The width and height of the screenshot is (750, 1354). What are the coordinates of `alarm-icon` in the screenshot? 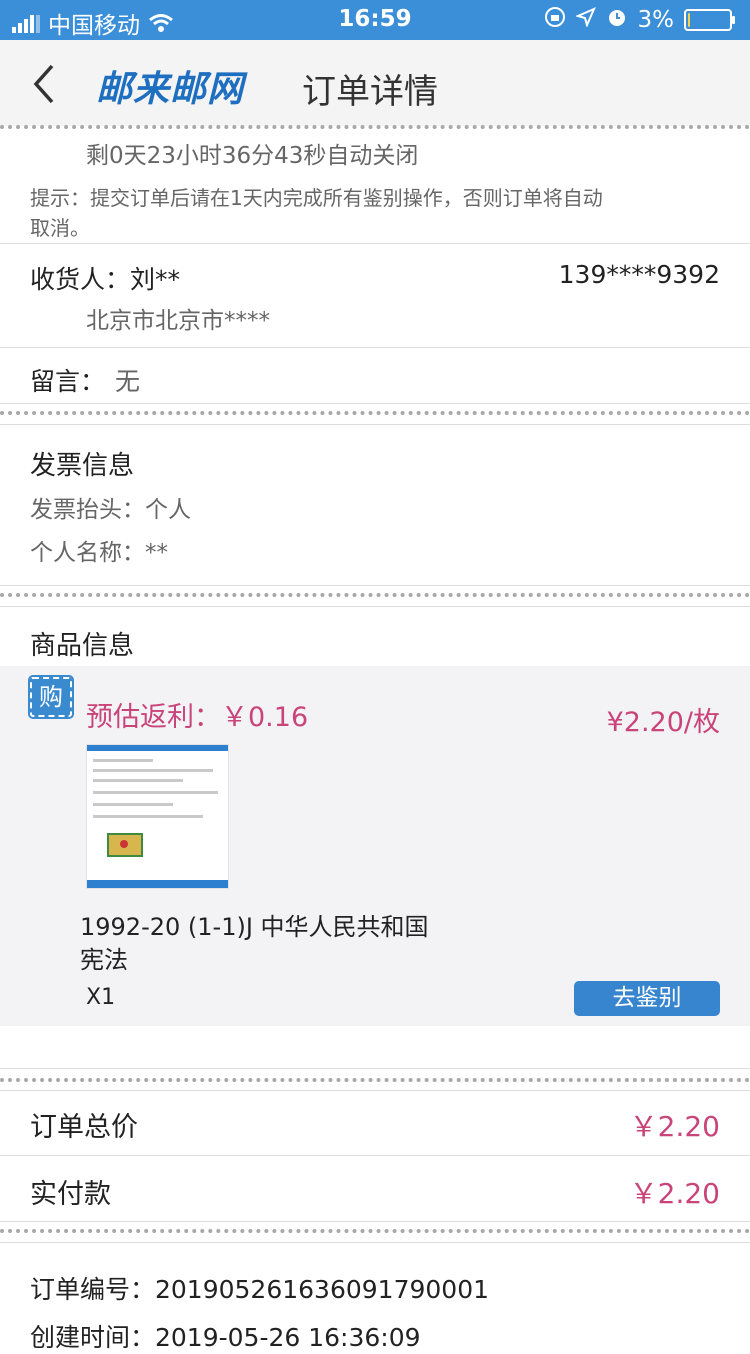 It's located at (617, 20).